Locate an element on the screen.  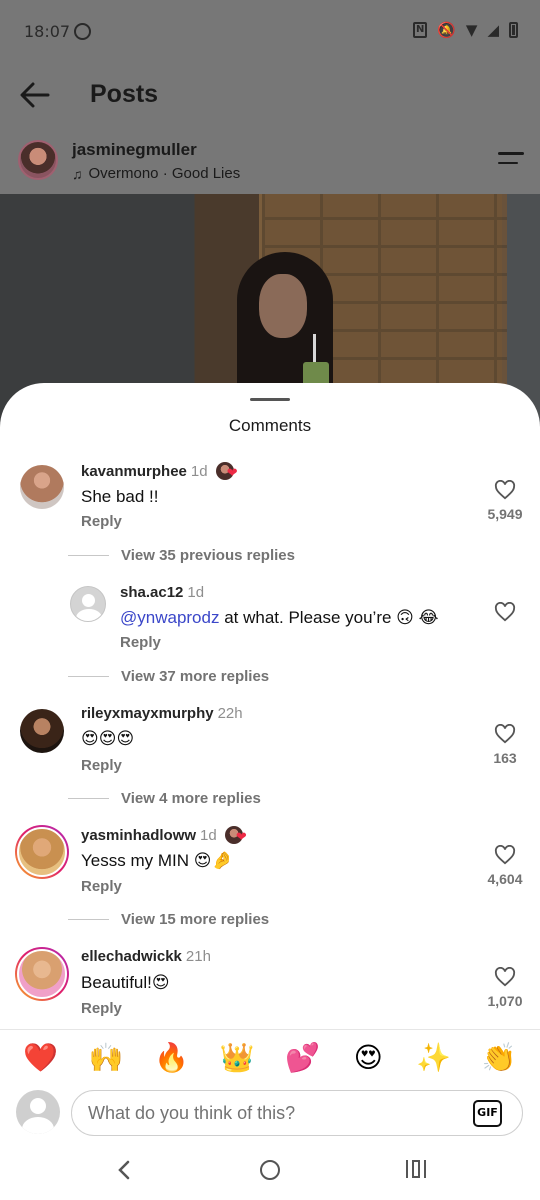
comment-input is located at coordinates (297, 1113).